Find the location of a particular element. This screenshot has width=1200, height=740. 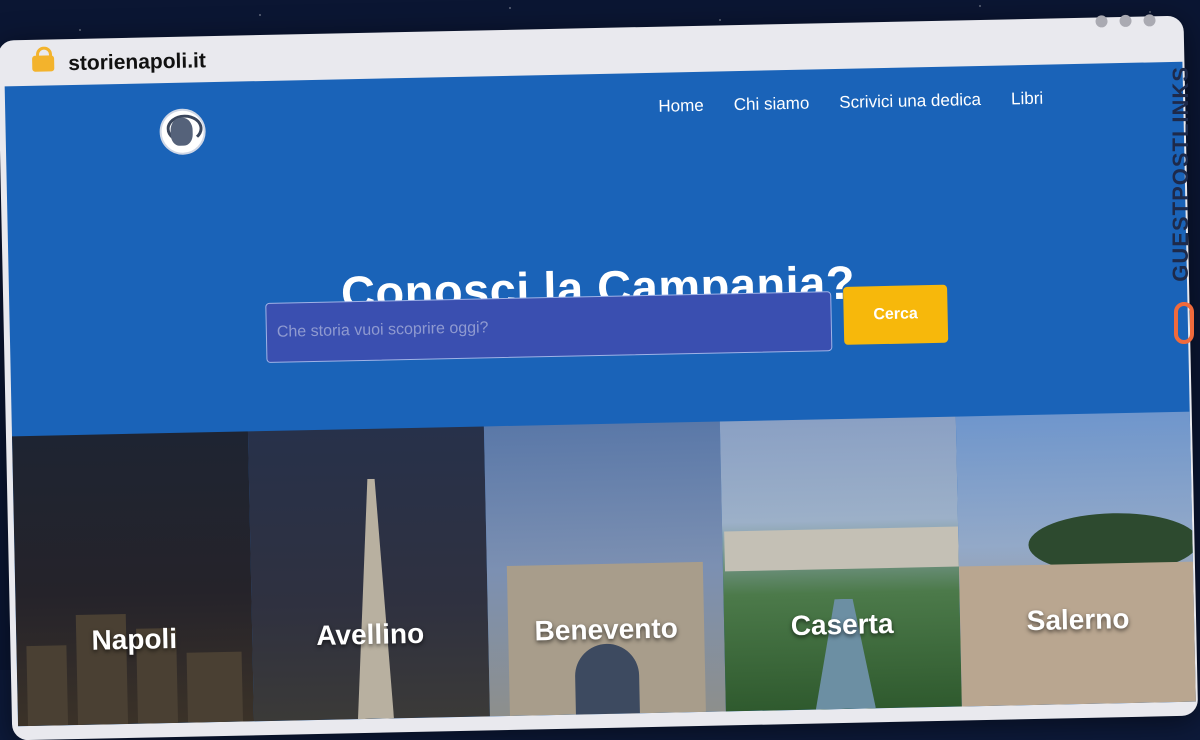

lock-icon is located at coordinates (43, 63).